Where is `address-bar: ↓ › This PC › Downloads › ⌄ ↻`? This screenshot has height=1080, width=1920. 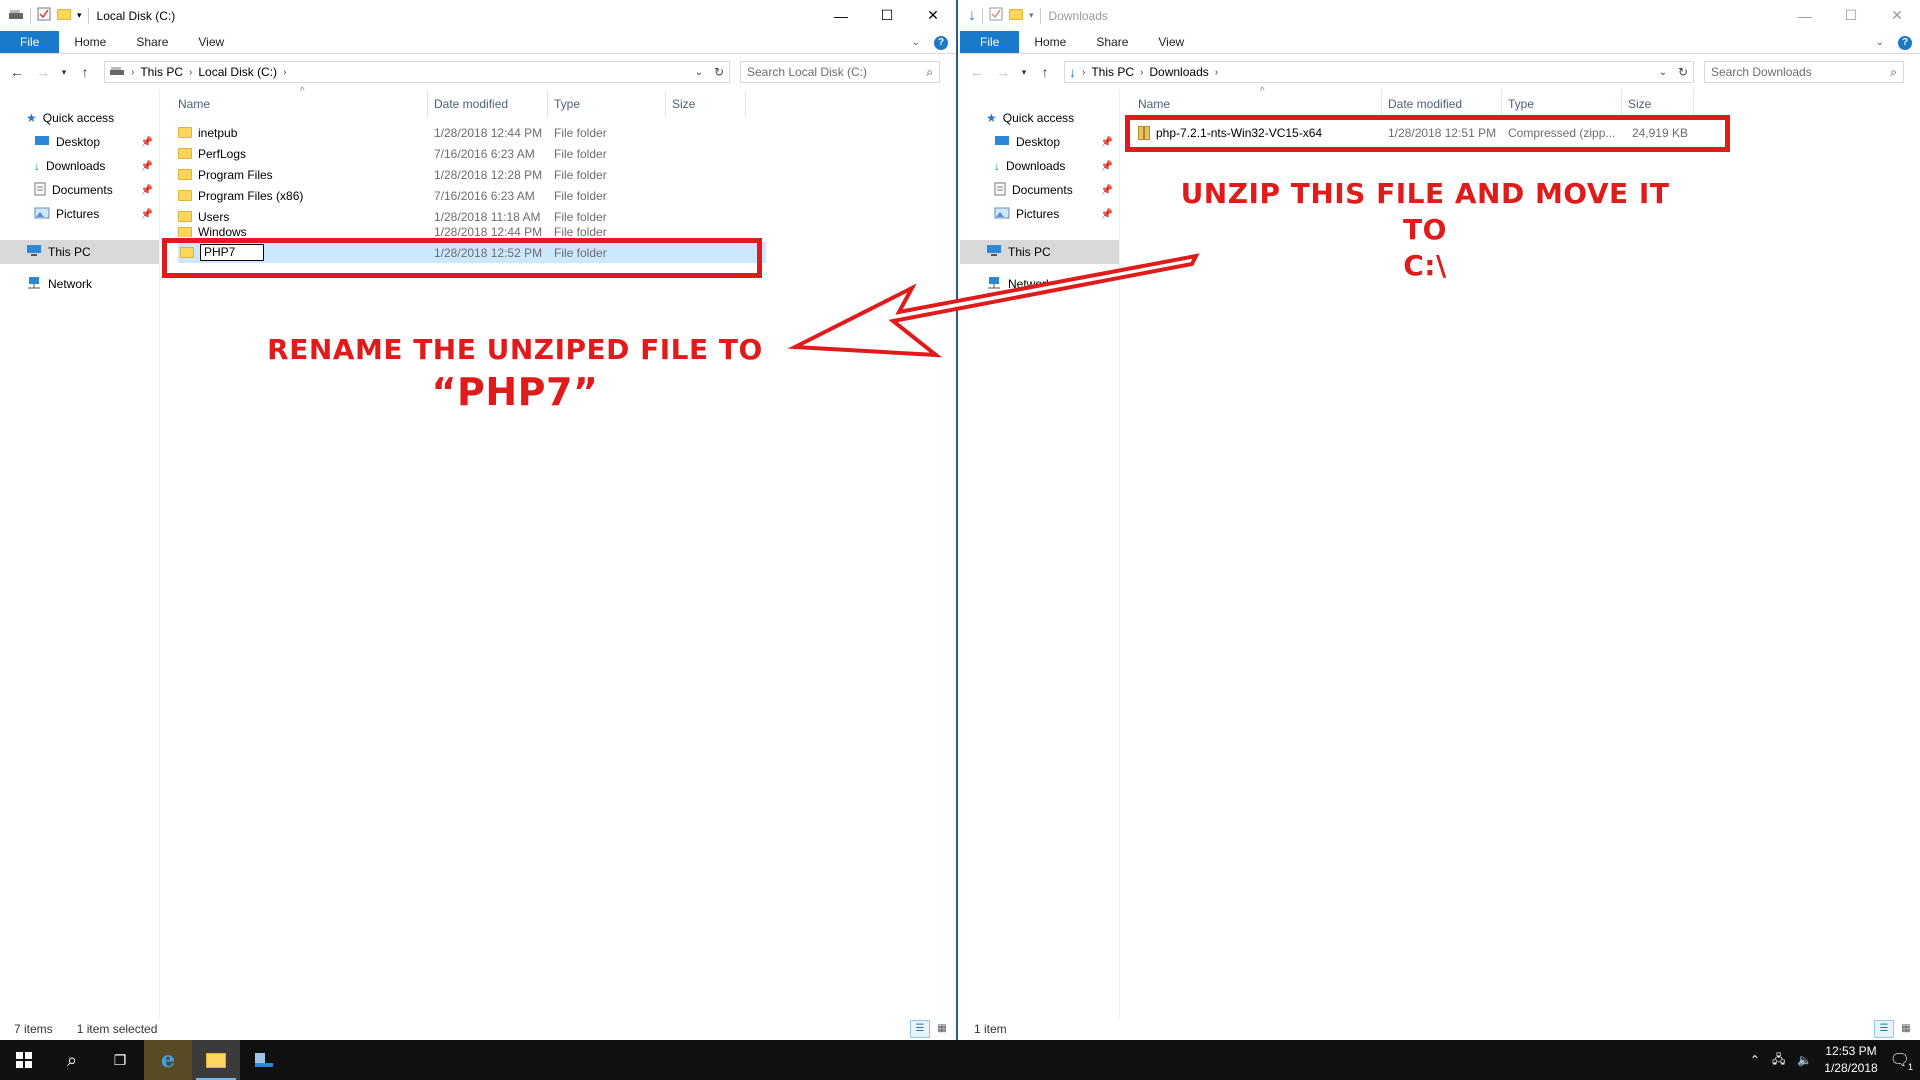
address-bar: ↓ › This PC › Downloads › ⌄ ↻ is located at coordinates (1379, 72).